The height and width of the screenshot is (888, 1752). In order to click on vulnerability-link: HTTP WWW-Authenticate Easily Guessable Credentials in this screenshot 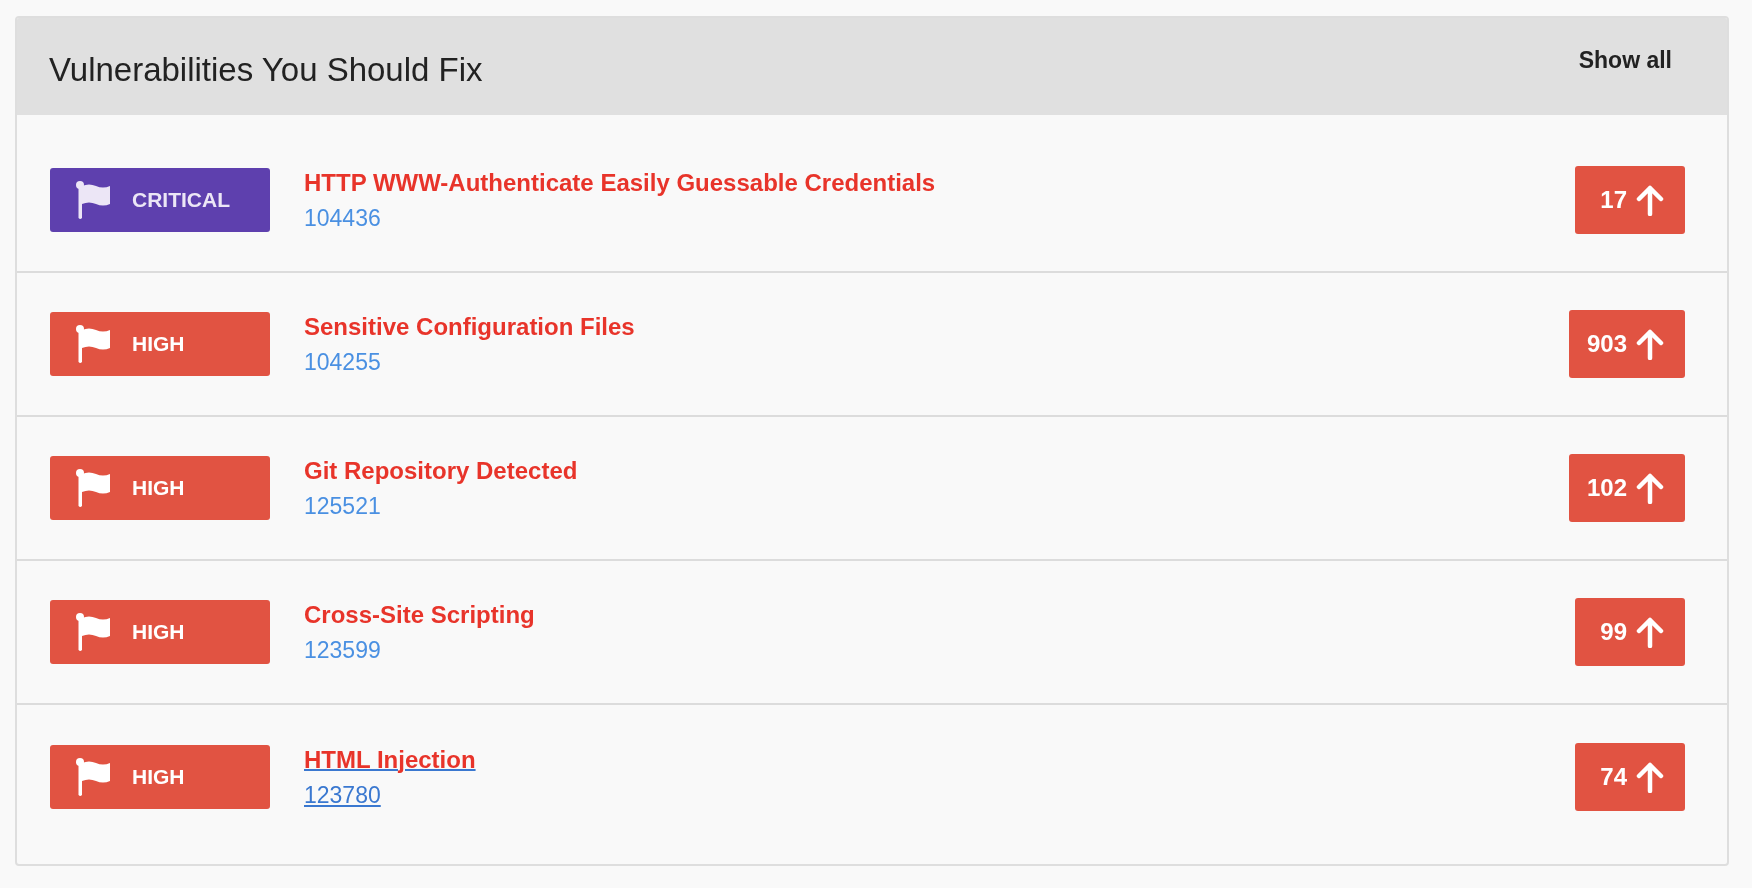, I will do `click(620, 182)`.